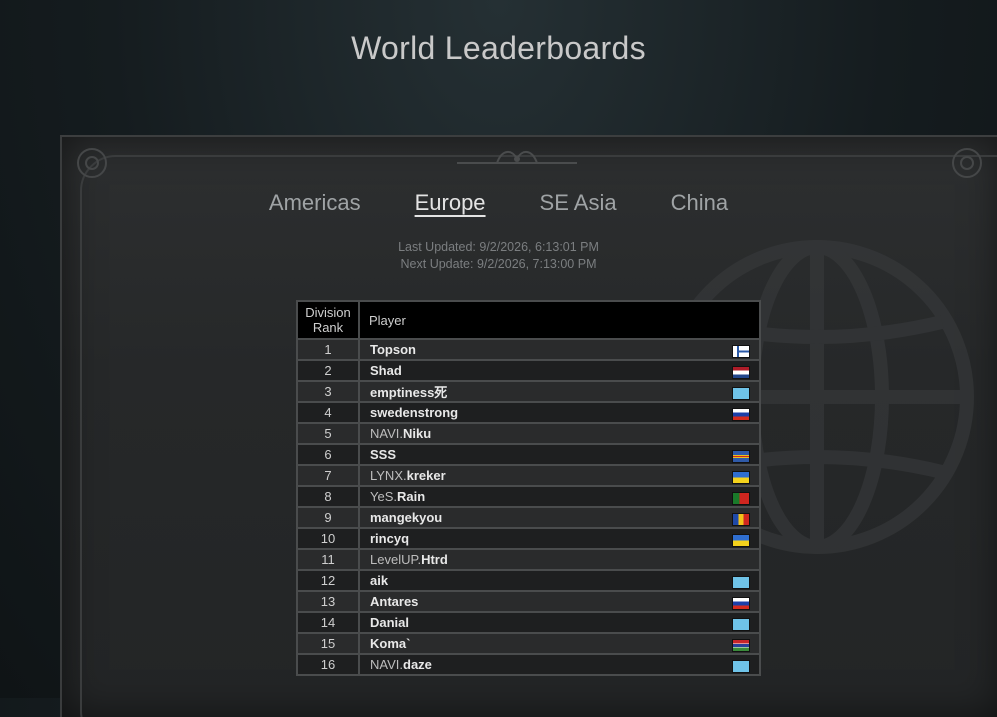 The image size is (997, 717). What do you see at coordinates (328, 475) in the screenshot?
I see `rank-cell: 7` at bounding box center [328, 475].